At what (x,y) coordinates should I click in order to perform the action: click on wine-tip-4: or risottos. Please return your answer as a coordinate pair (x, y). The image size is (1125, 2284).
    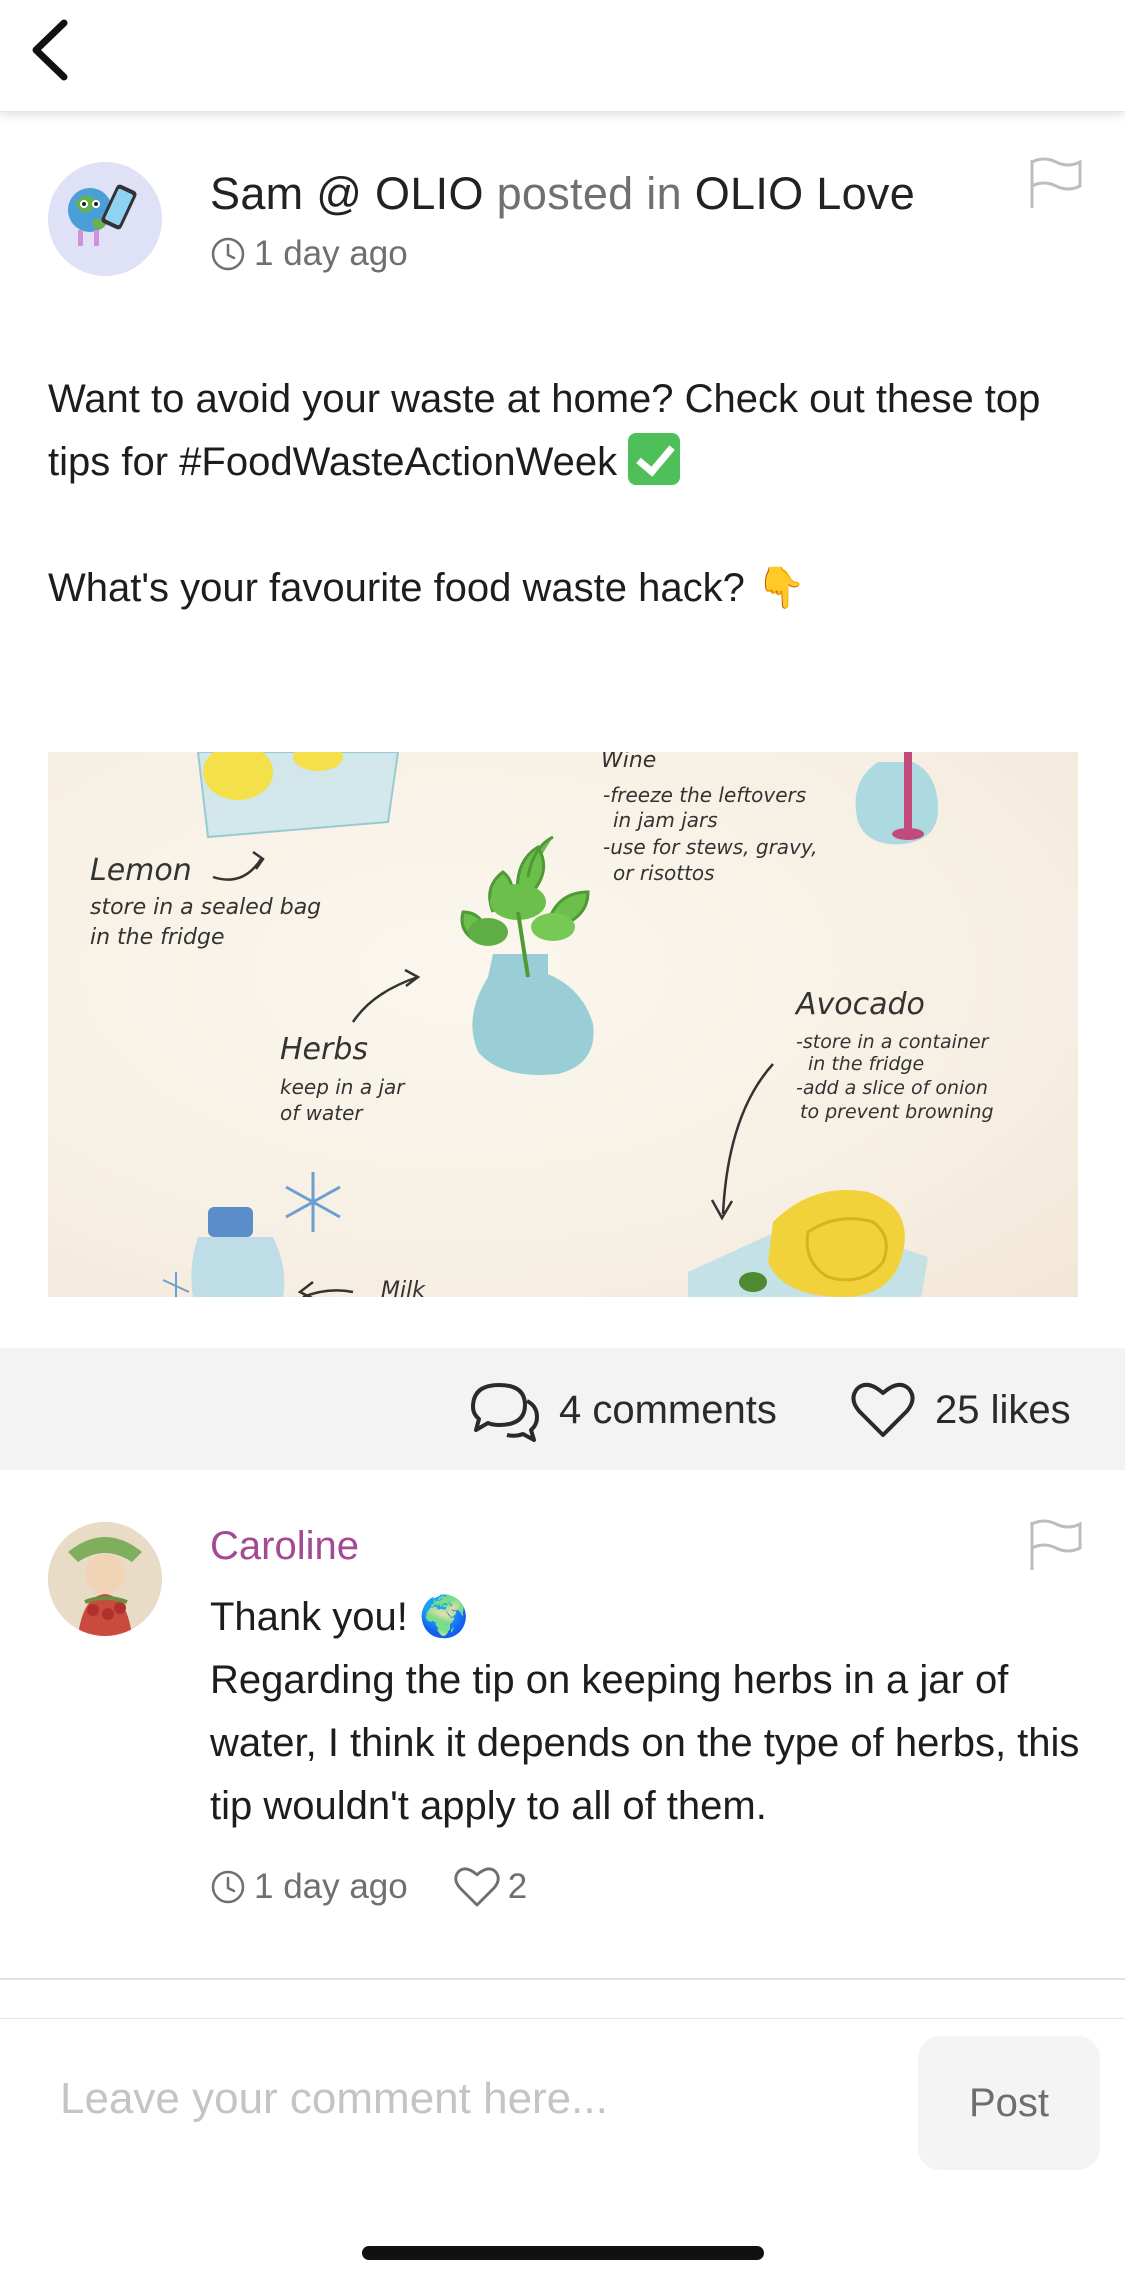
    Looking at the image, I should click on (664, 873).